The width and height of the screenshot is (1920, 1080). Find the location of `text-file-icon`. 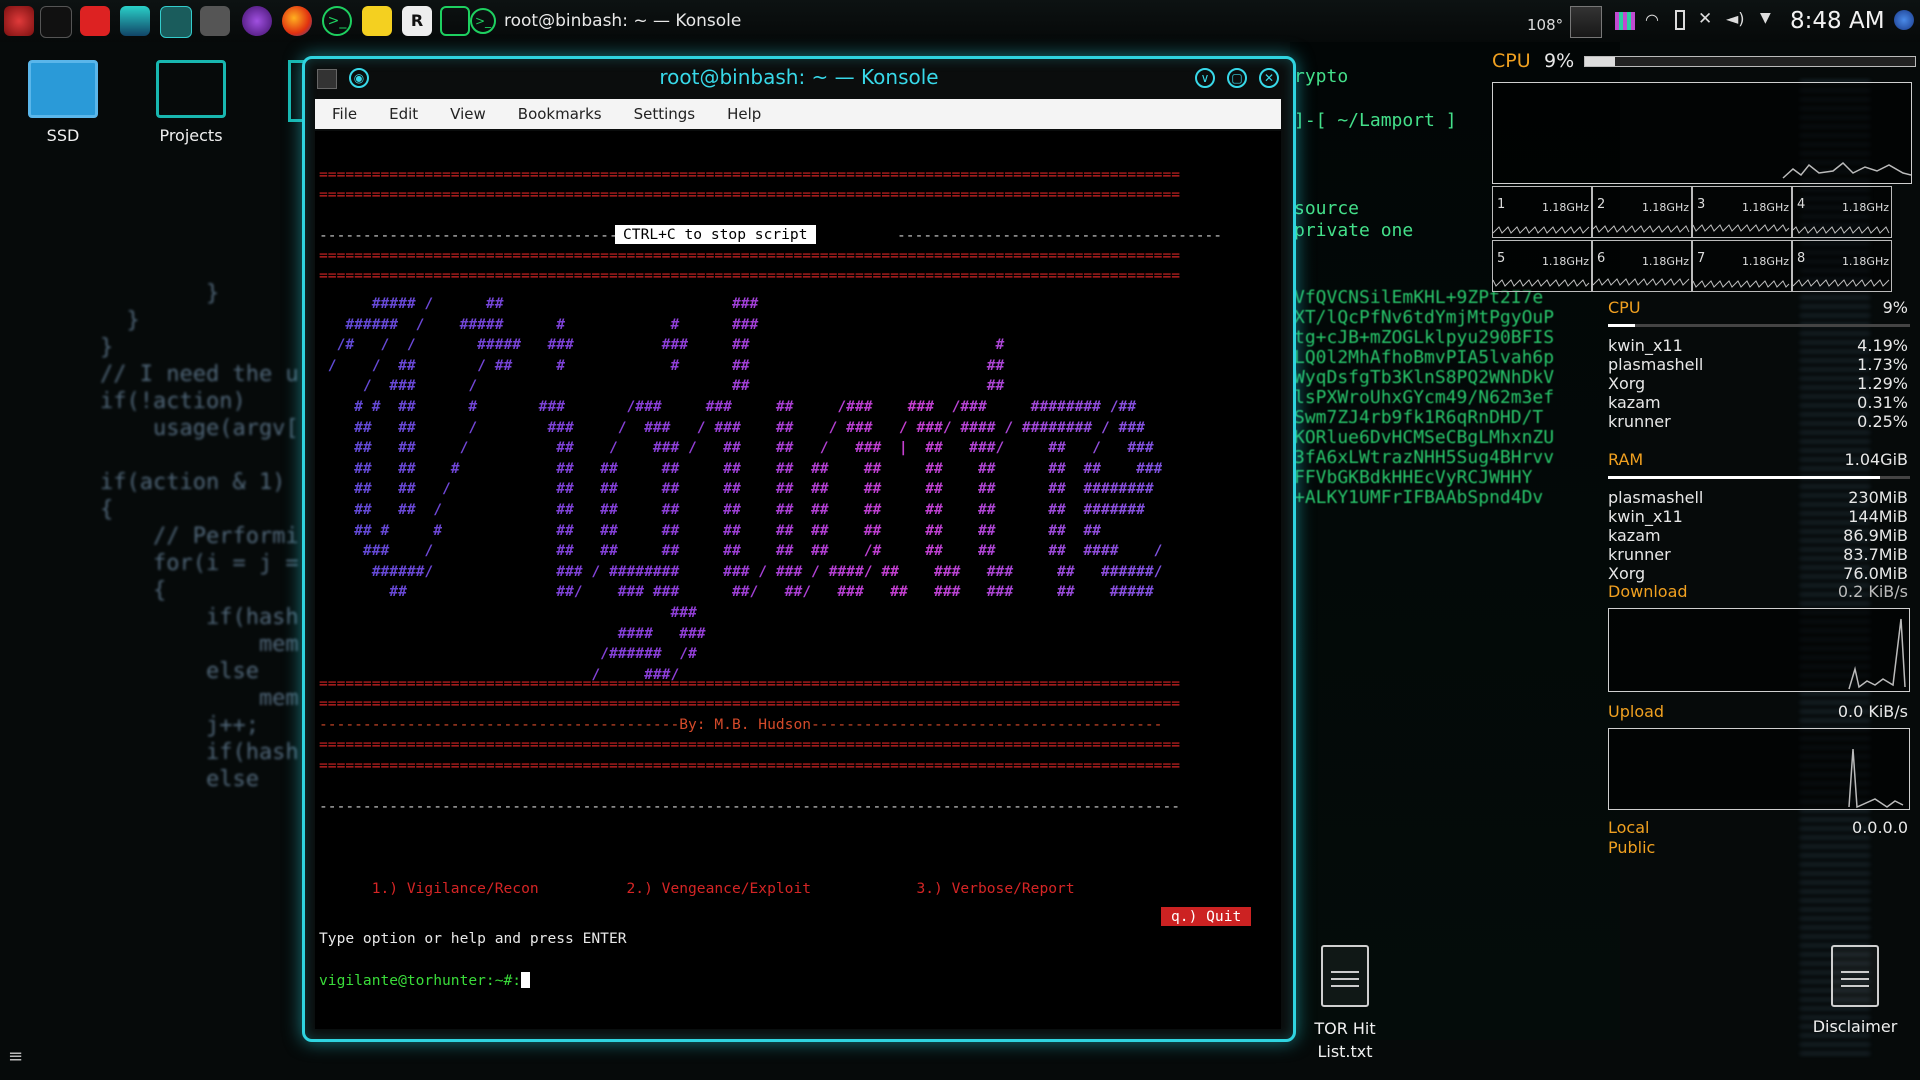

text-file-icon is located at coordinates (1345, 976).